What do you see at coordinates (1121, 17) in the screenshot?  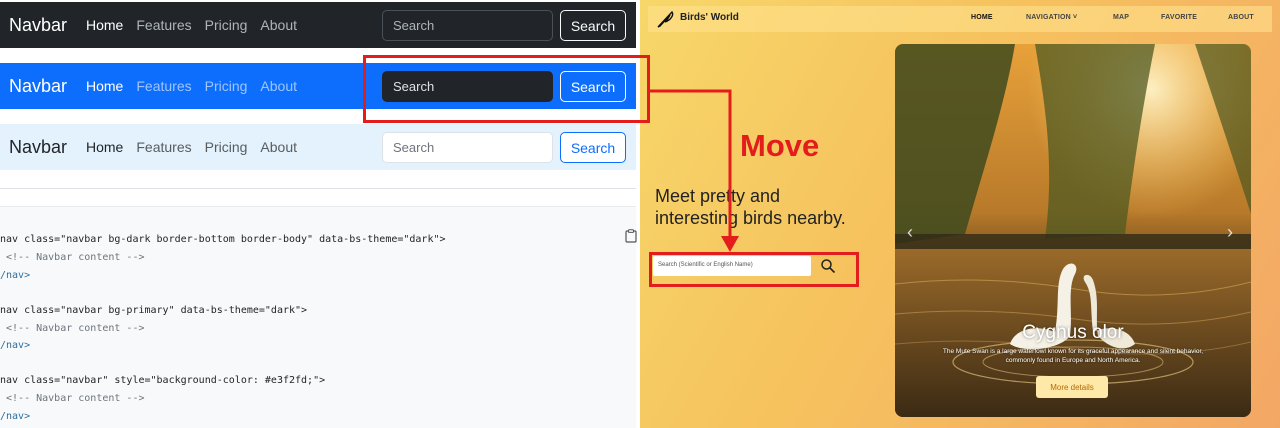 I see `nav-link-map: MAP` at bounding box center [1121, 17].